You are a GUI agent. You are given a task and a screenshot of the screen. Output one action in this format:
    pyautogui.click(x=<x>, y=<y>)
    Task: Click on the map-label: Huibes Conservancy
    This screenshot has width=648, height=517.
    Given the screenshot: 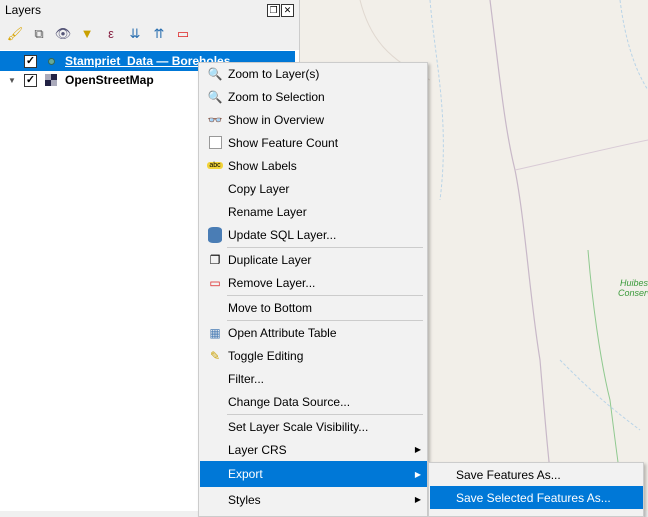 What is the action you would take?
    pyautogui.click(x=633, y=288)
    